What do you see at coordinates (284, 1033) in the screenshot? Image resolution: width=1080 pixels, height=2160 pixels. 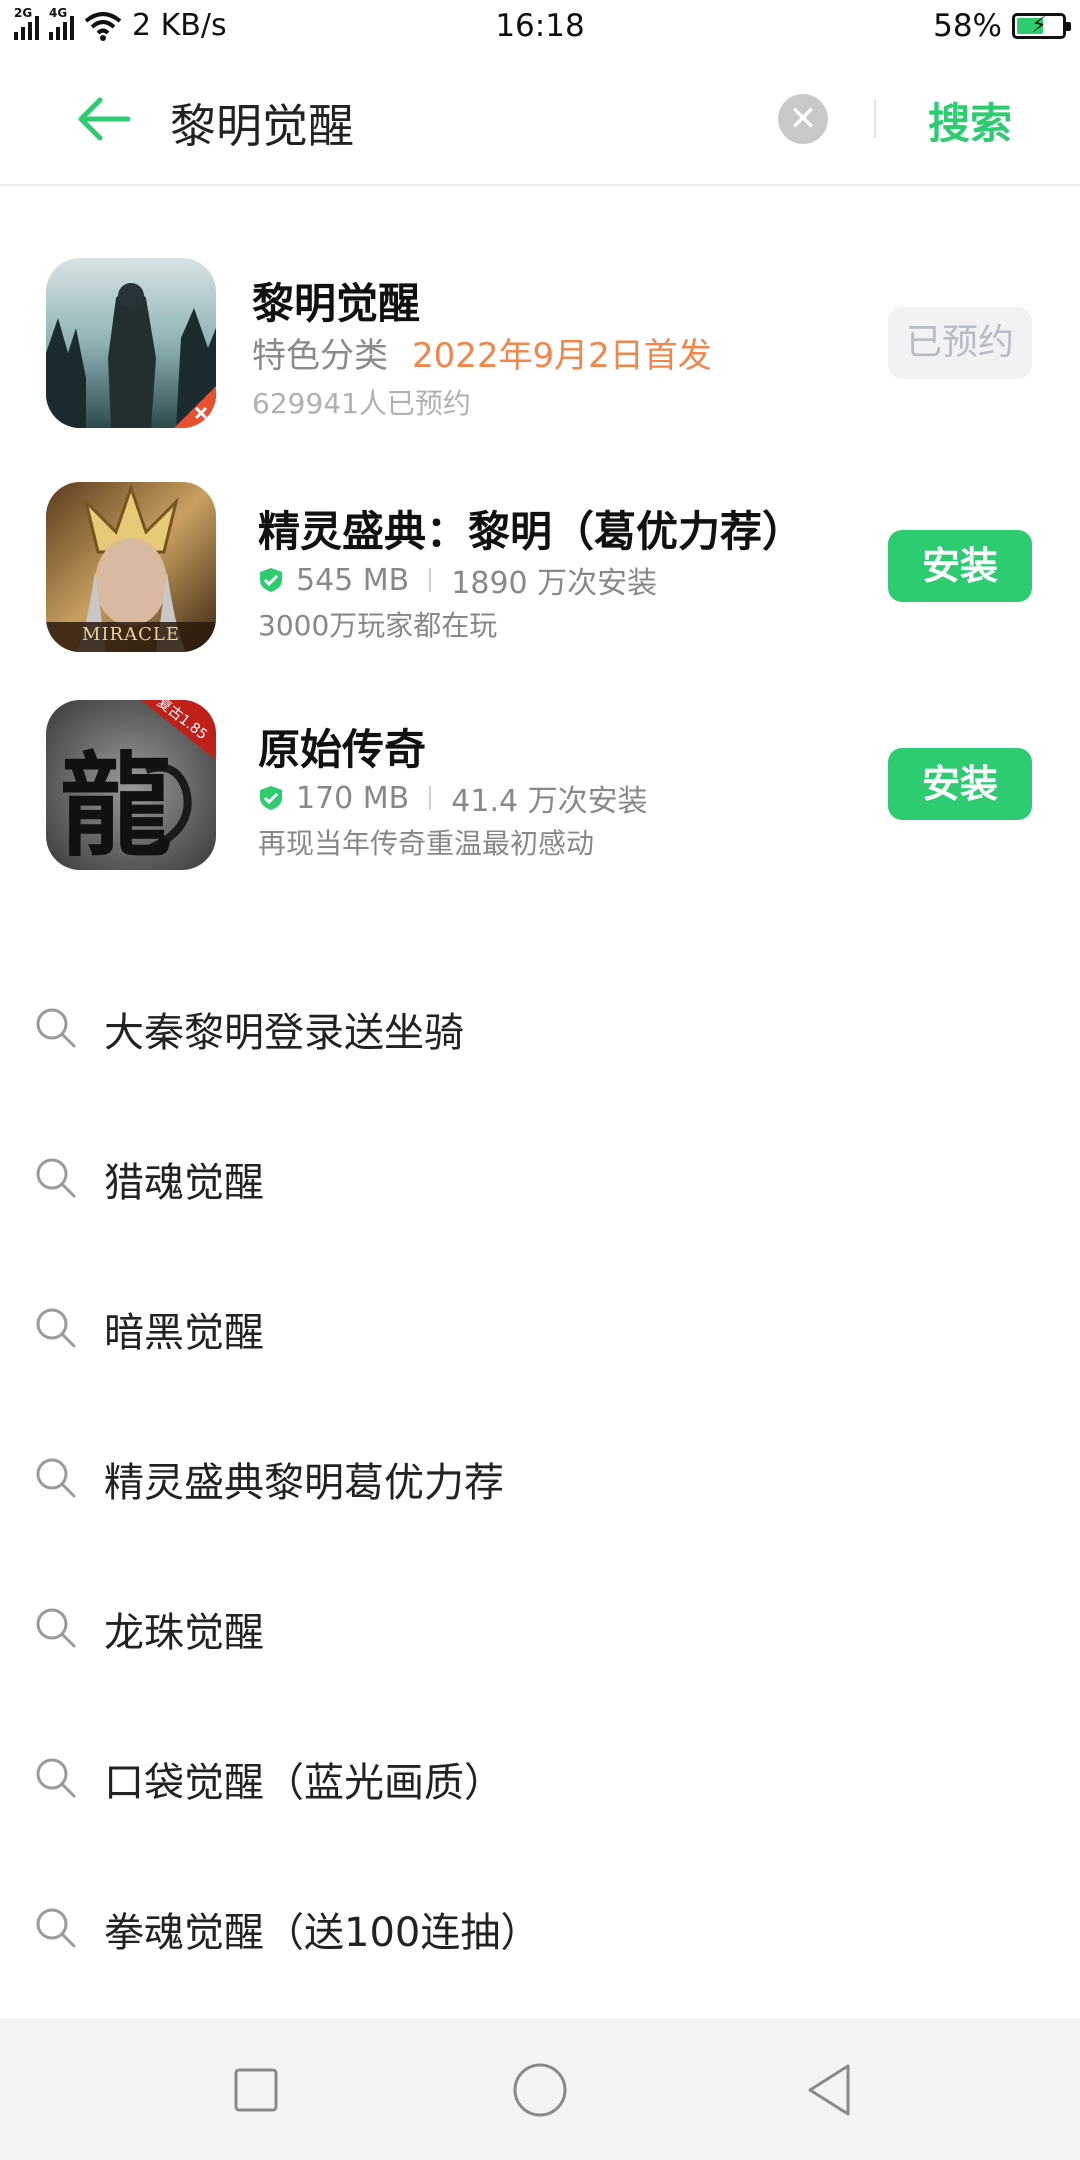 I see `suggestion-text: 大秦黎明登录送坐骑` at bounding box center [284, 1033].